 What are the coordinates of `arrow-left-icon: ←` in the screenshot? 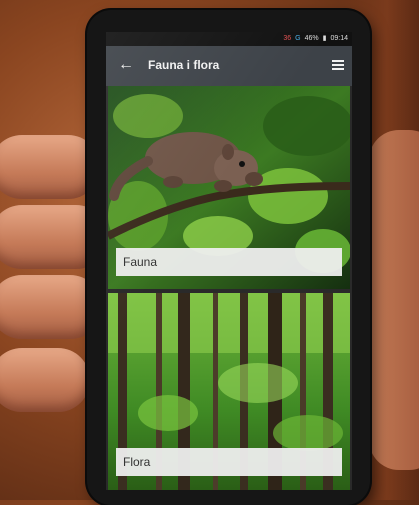 It's located at (126, 65).